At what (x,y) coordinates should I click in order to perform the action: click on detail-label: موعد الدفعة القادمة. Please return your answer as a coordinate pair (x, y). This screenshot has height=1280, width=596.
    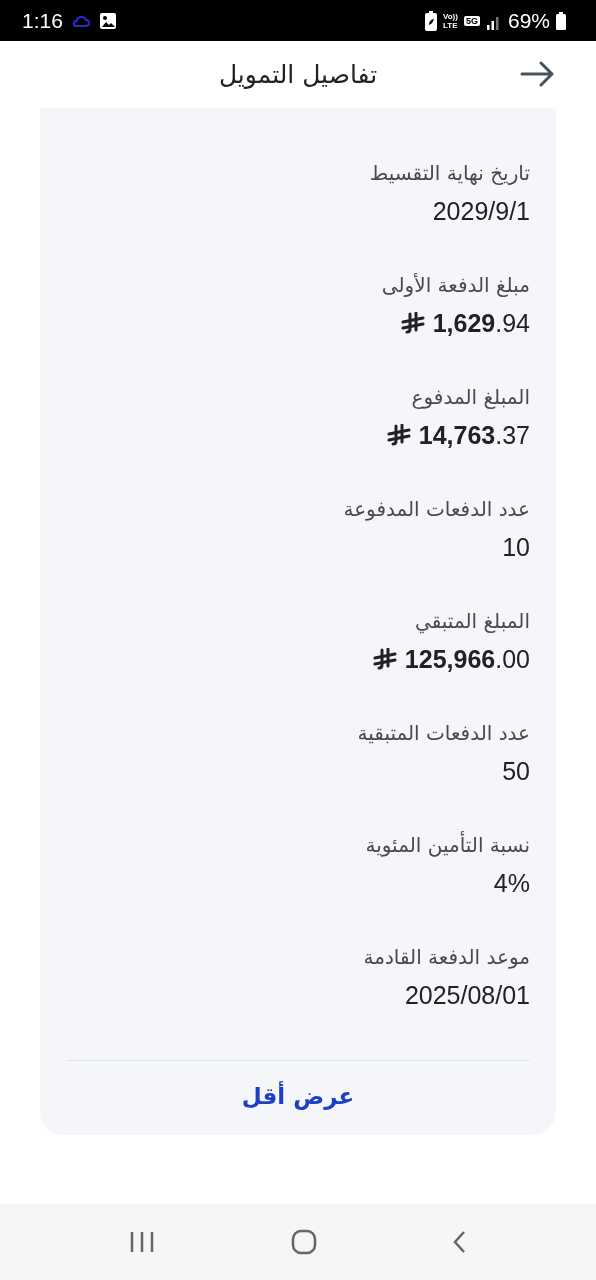
    Looking at the image, I should click on (446, 957).